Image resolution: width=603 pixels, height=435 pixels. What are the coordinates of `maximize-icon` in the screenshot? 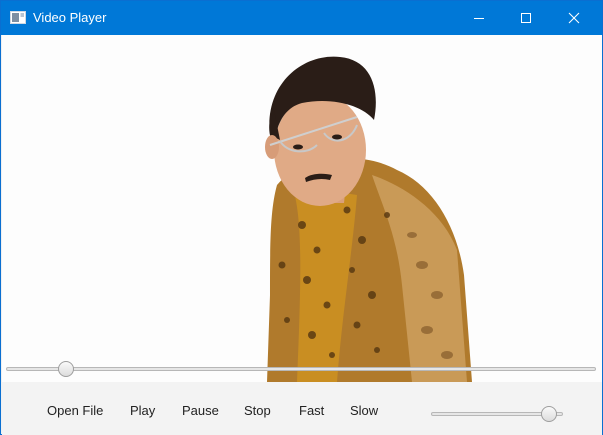 It's located at (526, 18).